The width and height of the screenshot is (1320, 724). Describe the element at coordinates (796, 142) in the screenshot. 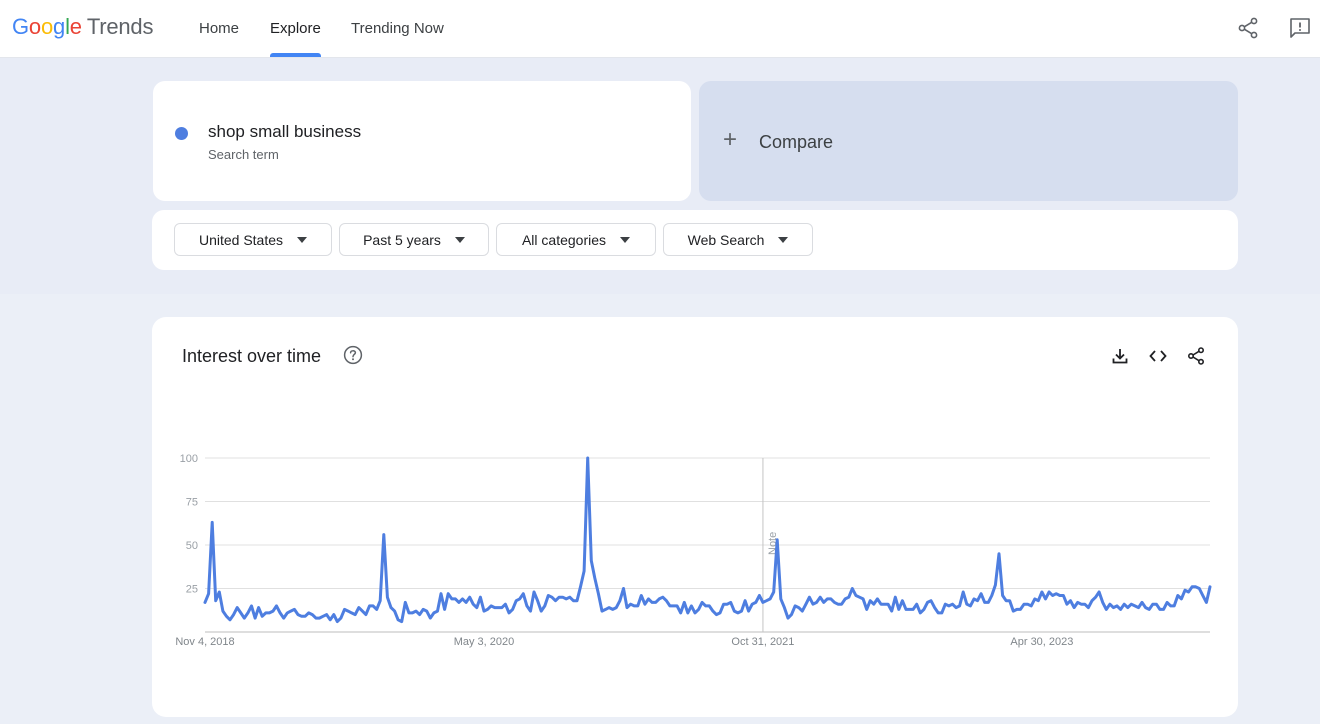

I see `compare-label: Compare` at that location.